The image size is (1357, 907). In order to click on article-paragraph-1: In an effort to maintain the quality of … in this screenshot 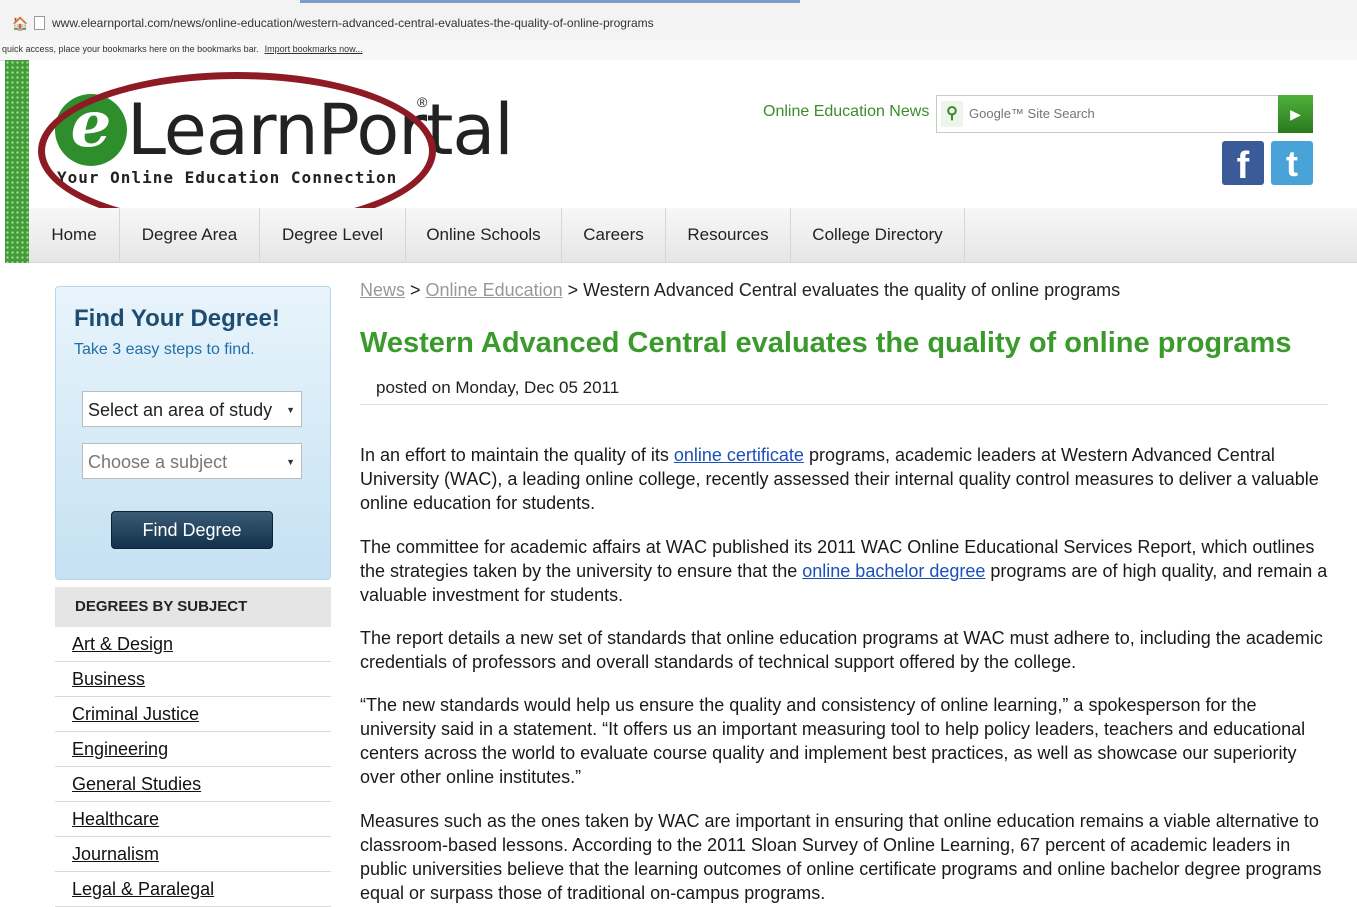, I will do `click(844, 479)`.